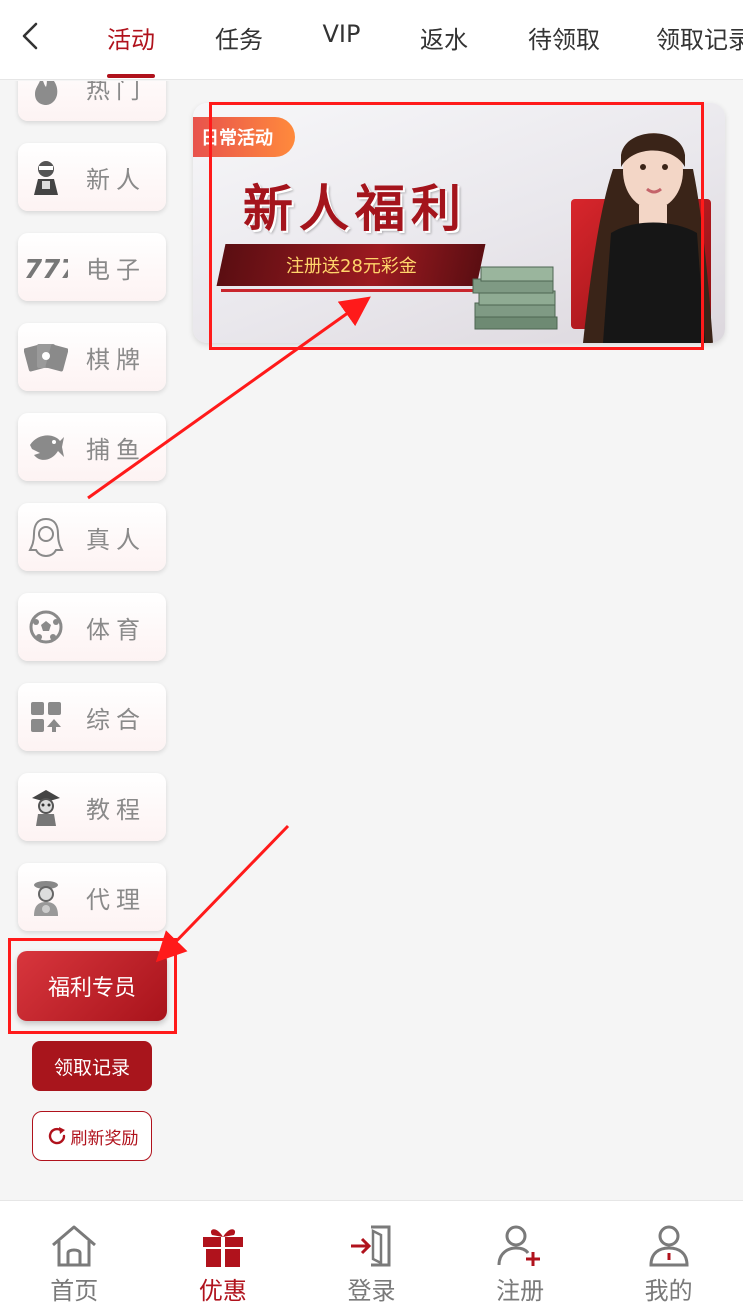  I want to click on sidebar-item-slots: 777 电子, so click(92, 267).